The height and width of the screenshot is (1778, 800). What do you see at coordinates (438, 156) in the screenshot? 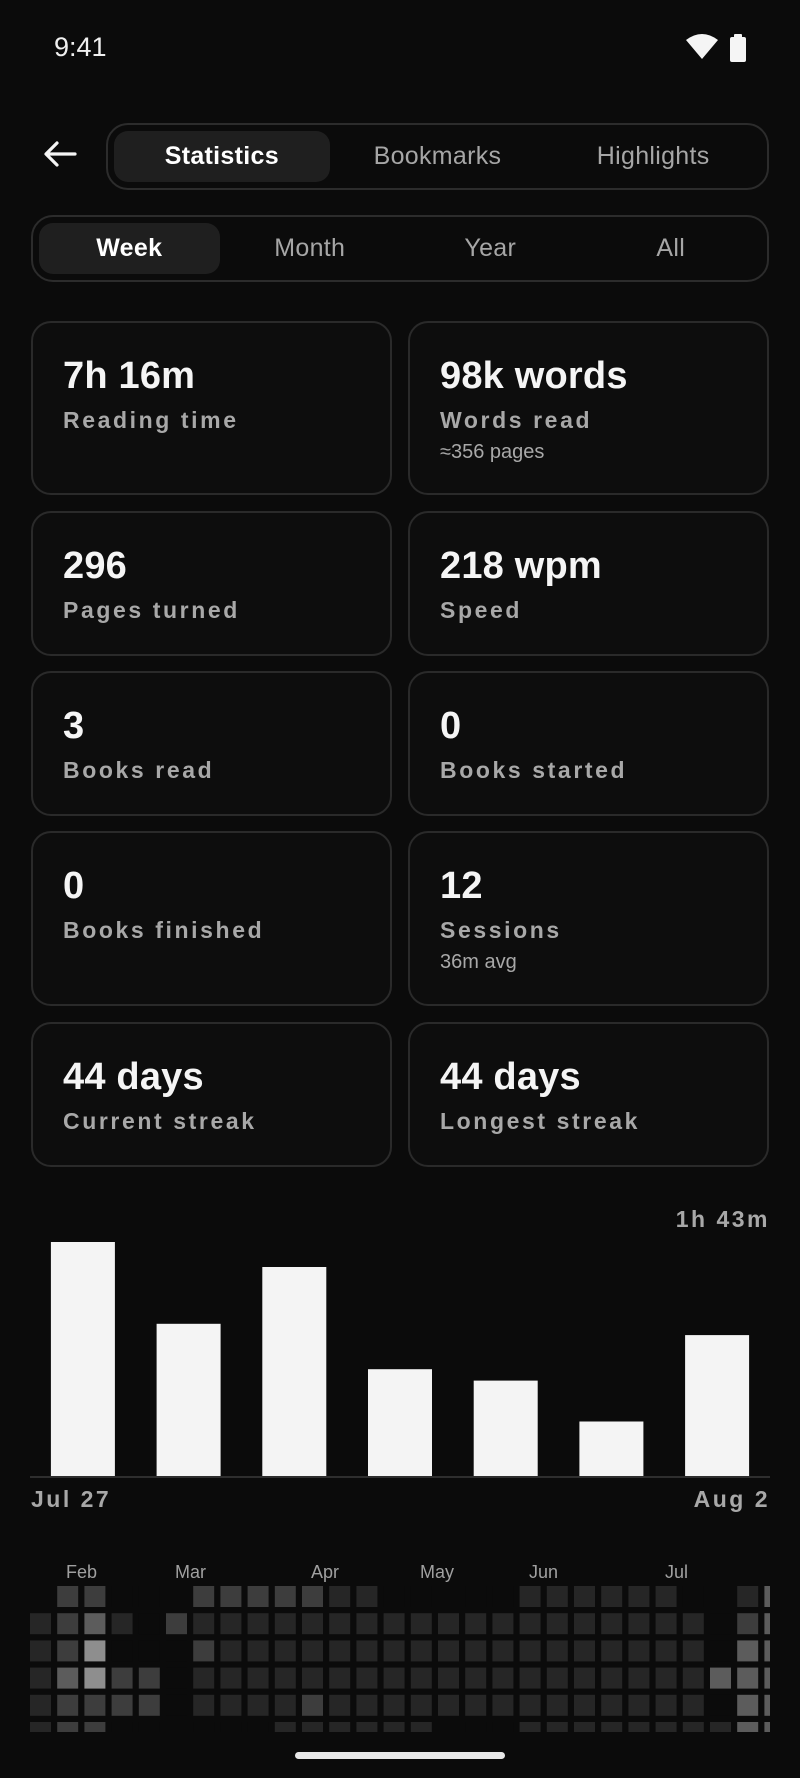
I see `tab-bookmarks: Bookmarks` at bounding box center [438, 156].